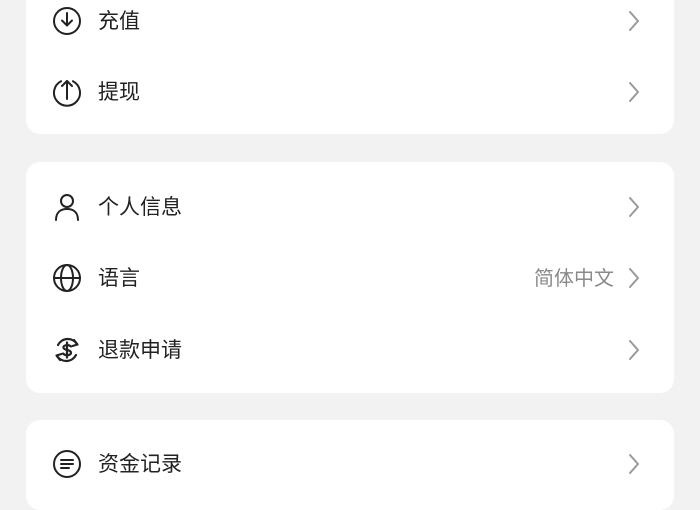  What do you see at coordinates (67, 207) in the screenshot?
I see `user-icon` at bounding box center [67, 207].